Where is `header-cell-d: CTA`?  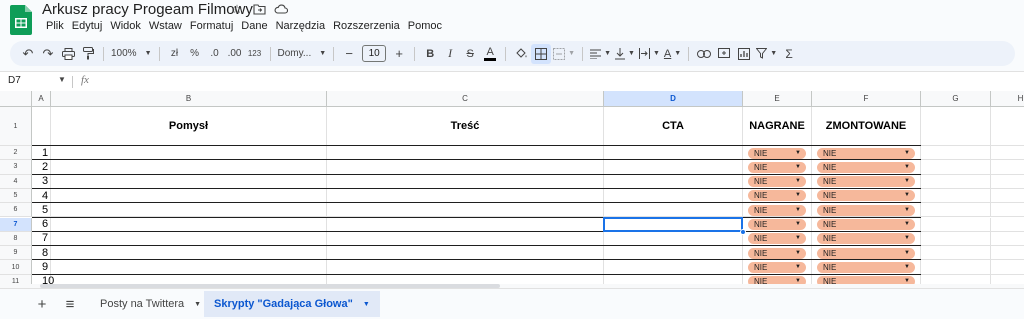
header-cell-d: CTA is located at coordinates (673, 126).